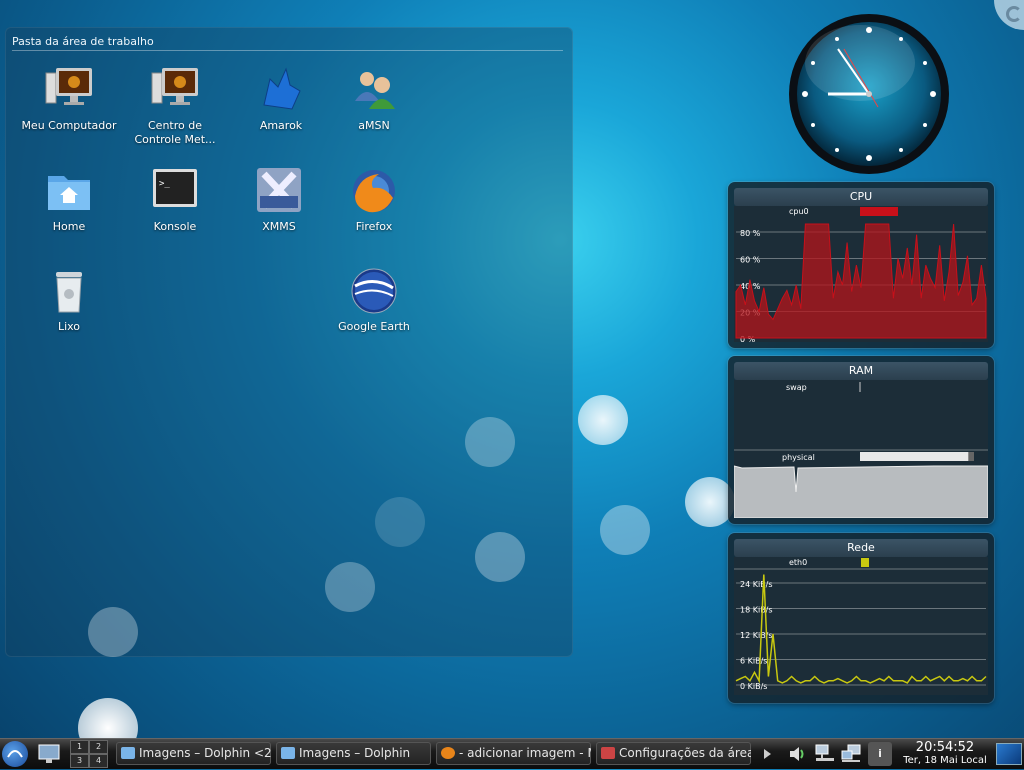  Describe the element at coordinates (69, 125) in the screenshot. I see `desktop-icon-label: Meu Computador` at that location.